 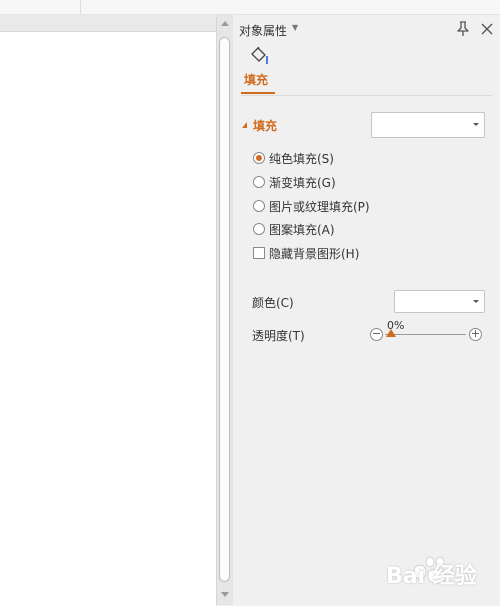 I want to click on toolbar-separator, so click(x=80, y=7).